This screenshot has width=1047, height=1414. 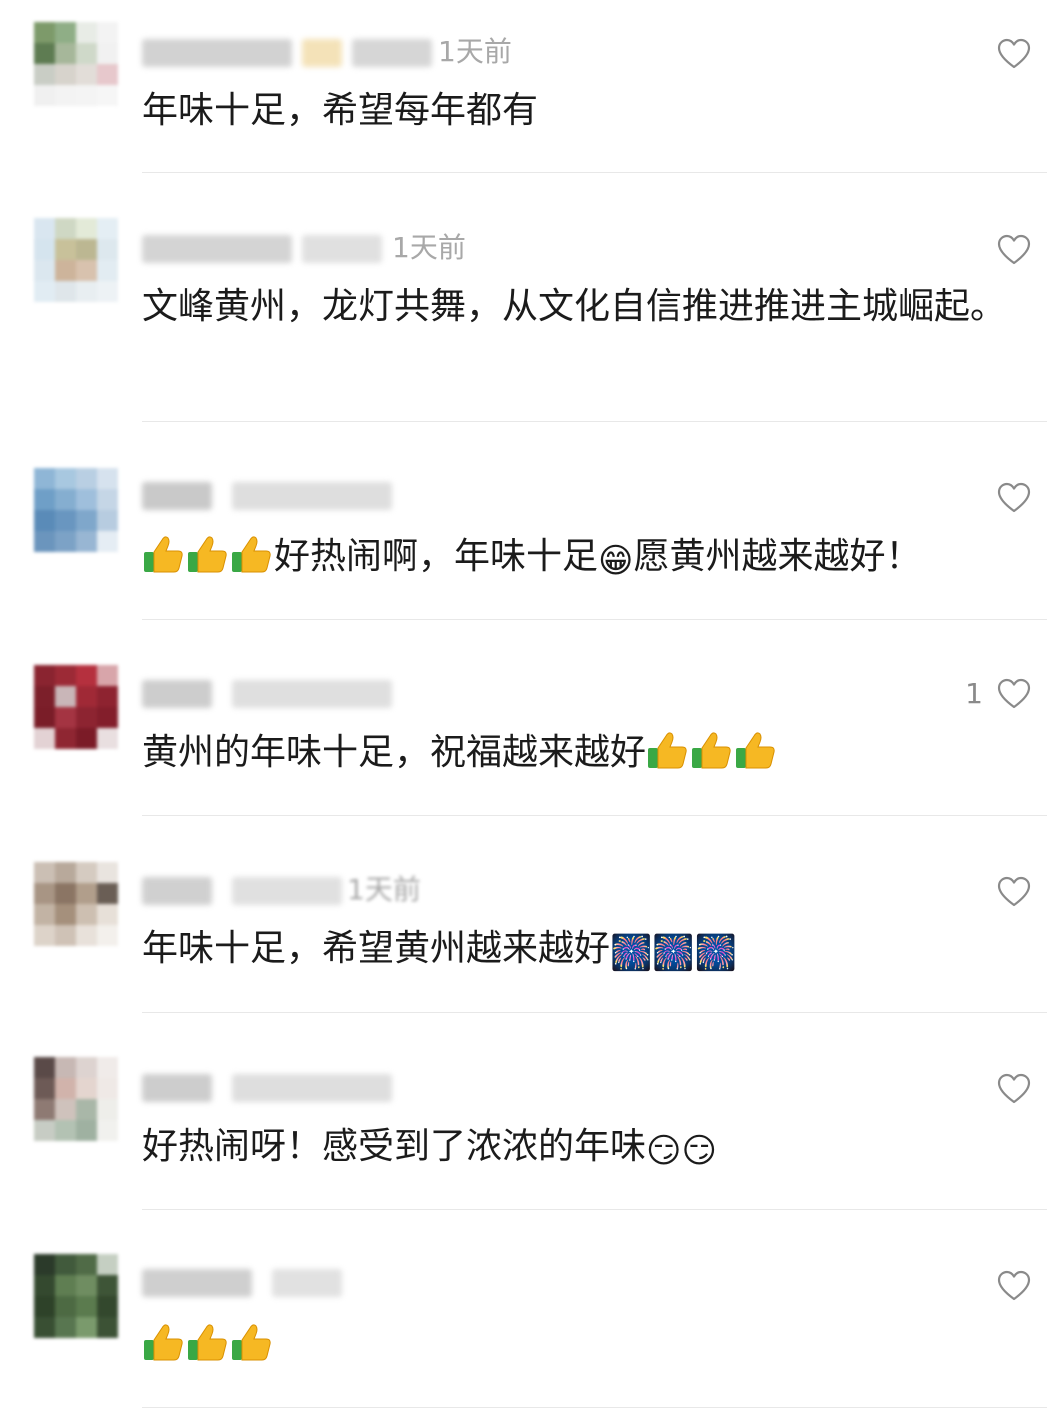 What do you see at coordinates (394, 1146) in the screenshot?
I see `comment-text-segment: 好热闹呀！感受到了浓浓的年味` at bounding box center [394, 1146].